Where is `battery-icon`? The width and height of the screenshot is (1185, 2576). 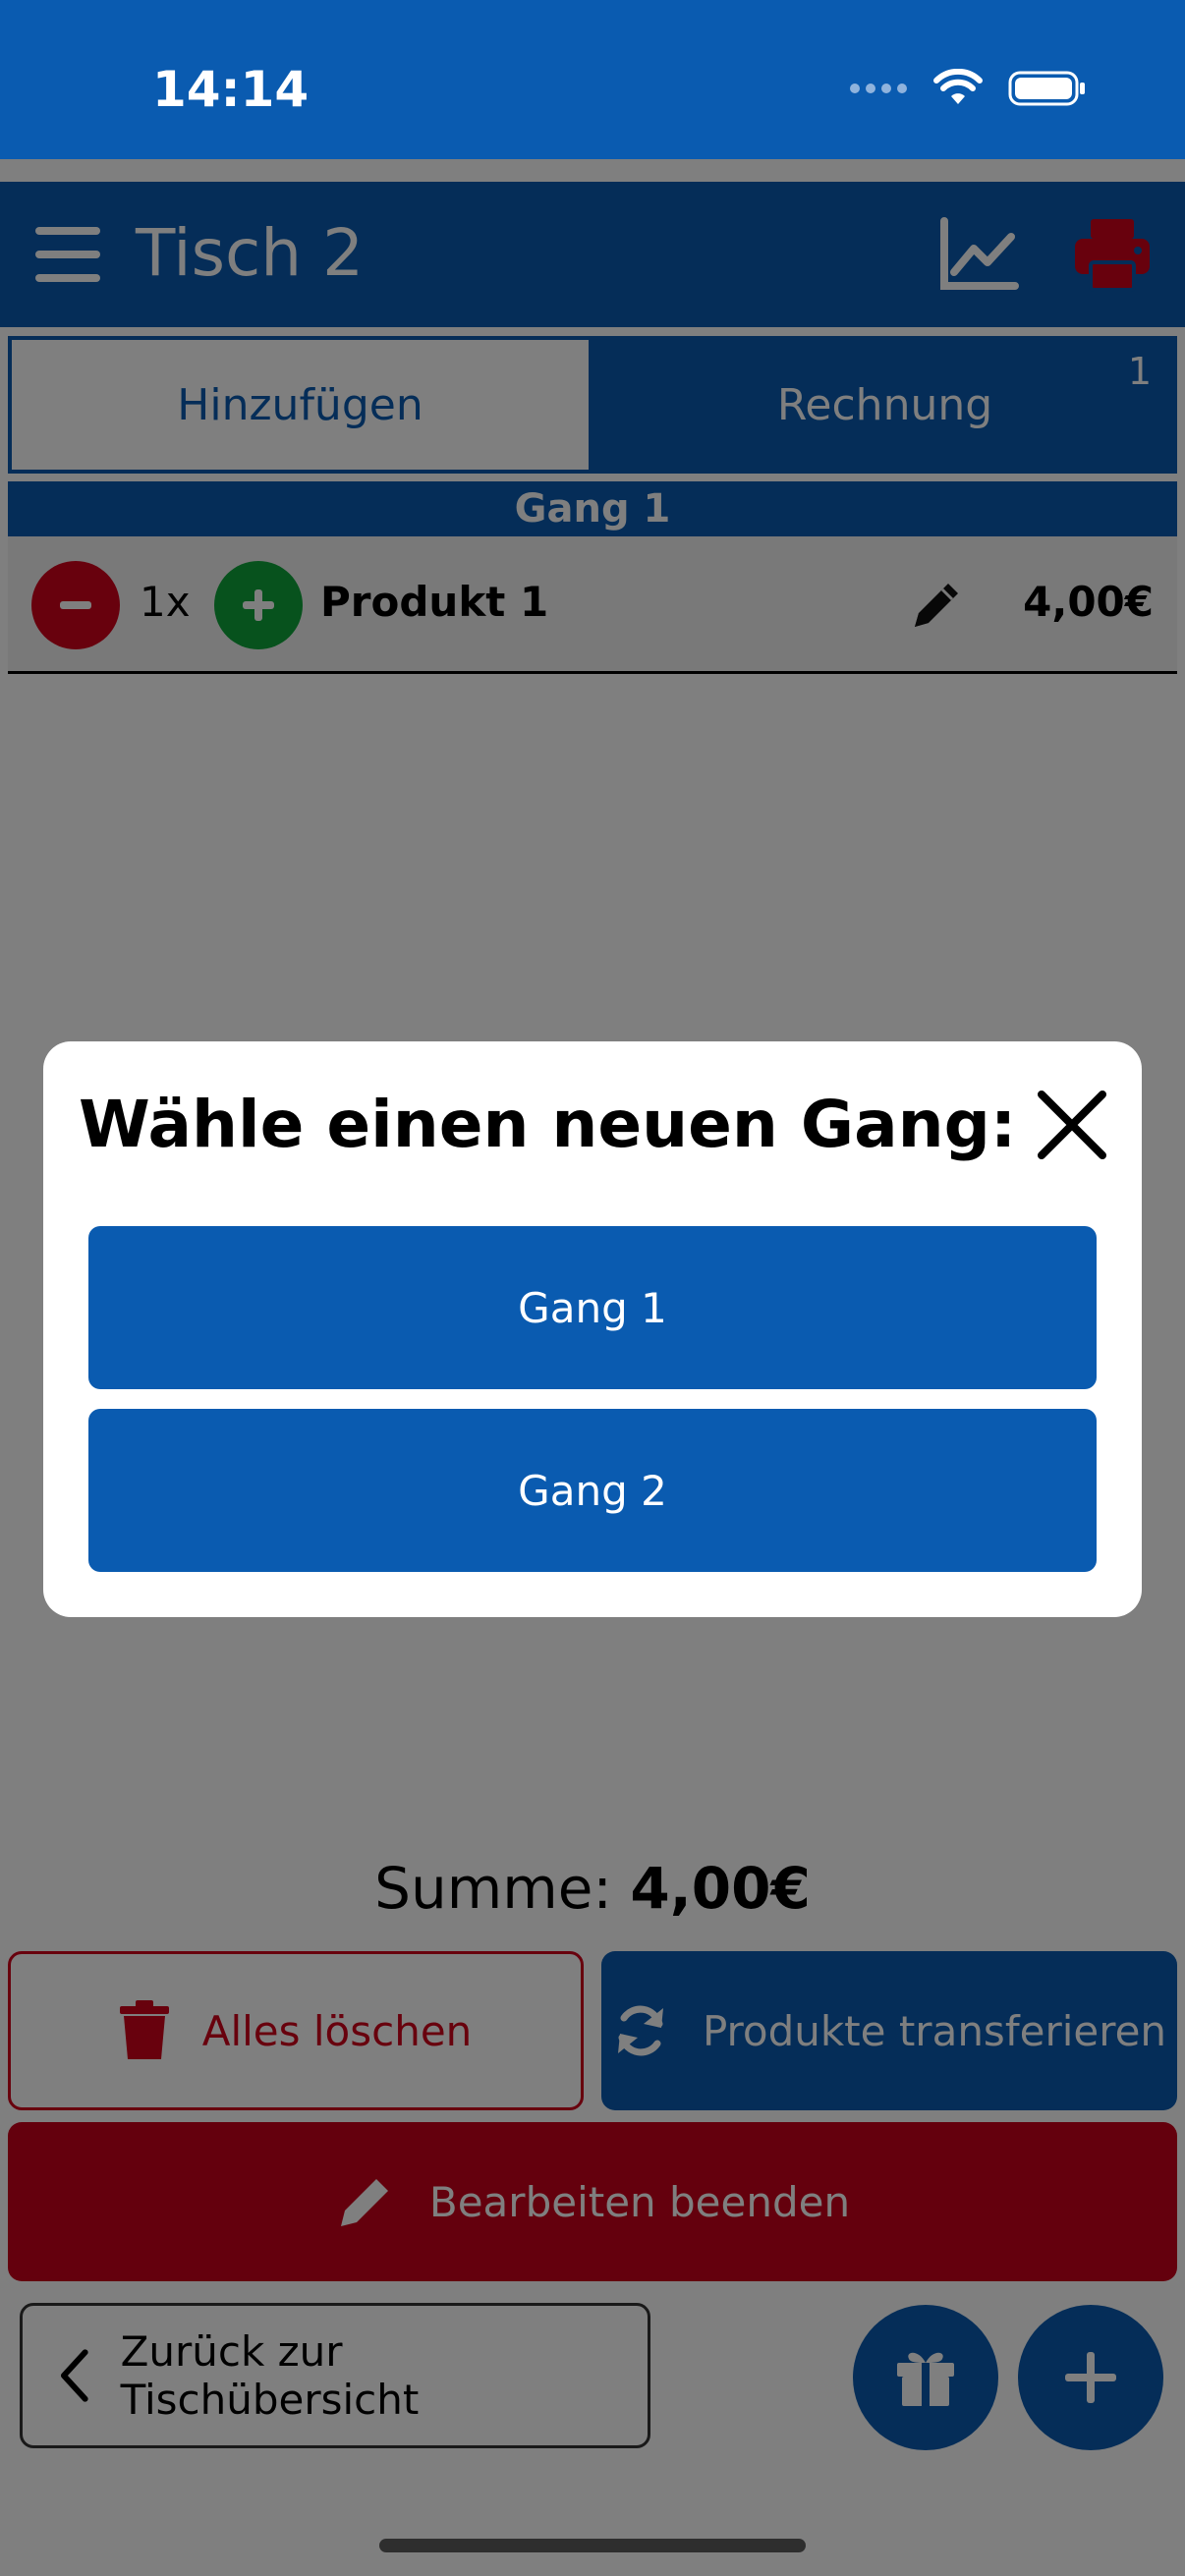
battery-icon is located at coordinates (1046, 88).